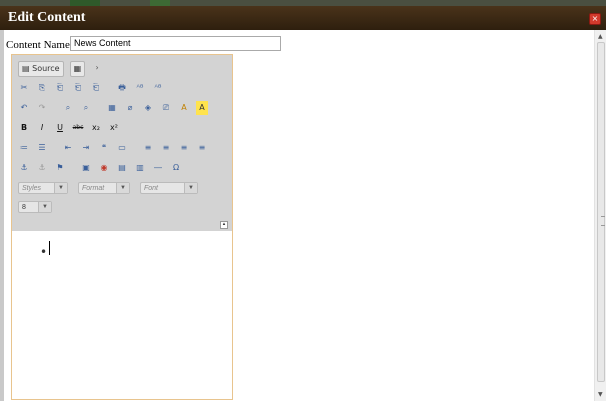  What do you see at coordinates (166, 108) in the screenshot?
I see `flash-icon: ⎚` at bounding box center [166, 108].